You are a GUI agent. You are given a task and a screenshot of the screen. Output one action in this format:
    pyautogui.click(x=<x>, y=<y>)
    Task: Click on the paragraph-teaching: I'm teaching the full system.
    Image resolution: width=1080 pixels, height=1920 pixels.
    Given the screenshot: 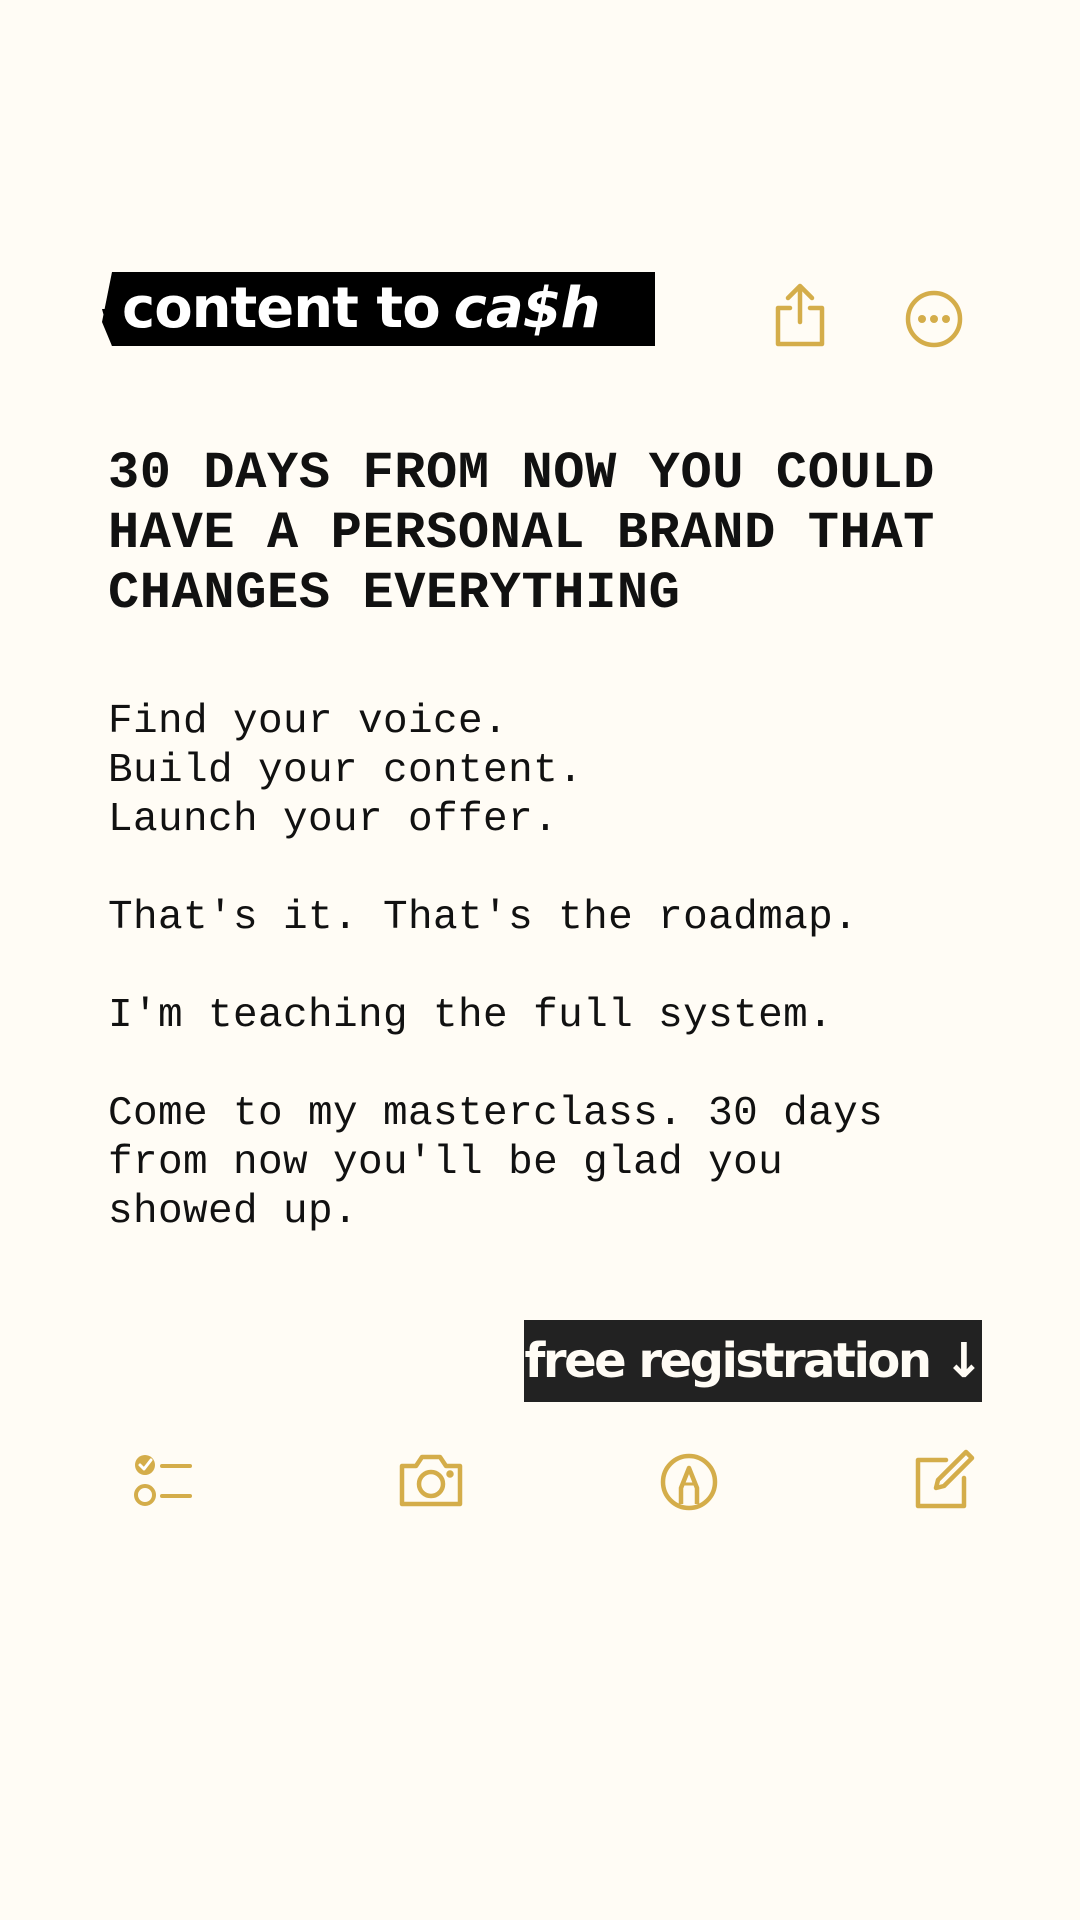 What is the action you would take?
    pyautogui.click(x=471, y=1016)
    